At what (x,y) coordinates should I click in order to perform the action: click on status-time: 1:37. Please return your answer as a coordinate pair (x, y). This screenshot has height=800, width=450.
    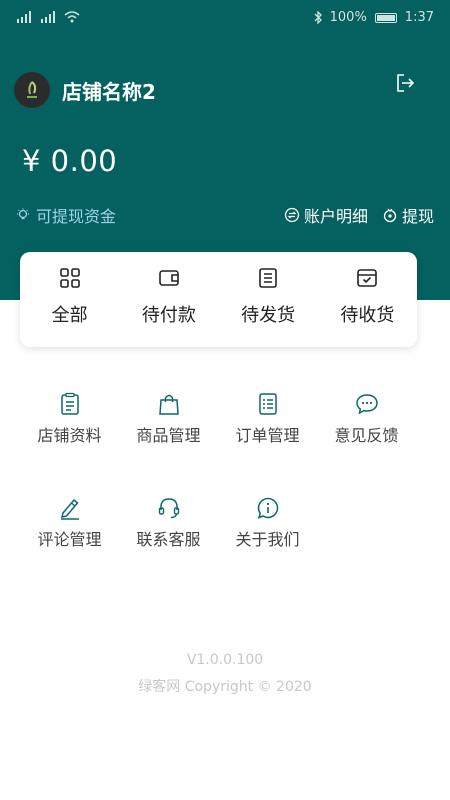
    Looking at the image, I should click on (419, 17).